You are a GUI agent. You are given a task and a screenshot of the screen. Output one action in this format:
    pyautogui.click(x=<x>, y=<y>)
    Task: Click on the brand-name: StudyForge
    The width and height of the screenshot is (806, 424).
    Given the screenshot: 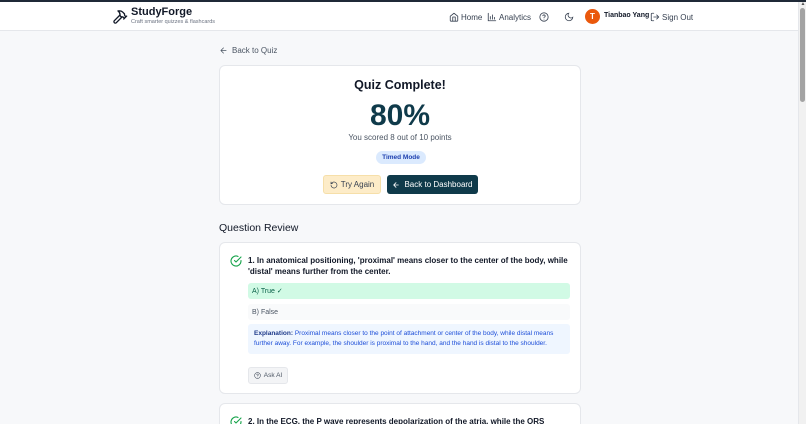 What is the action you would take?
    pyautogui.click(x=162, y=12)
    